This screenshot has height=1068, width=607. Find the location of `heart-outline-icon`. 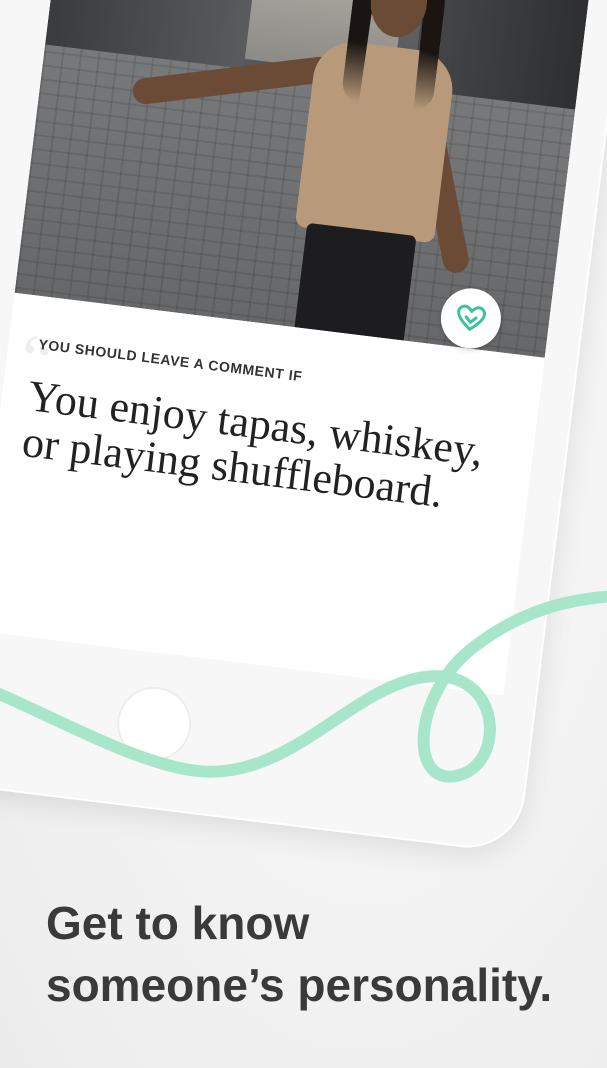

heart-outline-icon is located at coordinates (472, 317).